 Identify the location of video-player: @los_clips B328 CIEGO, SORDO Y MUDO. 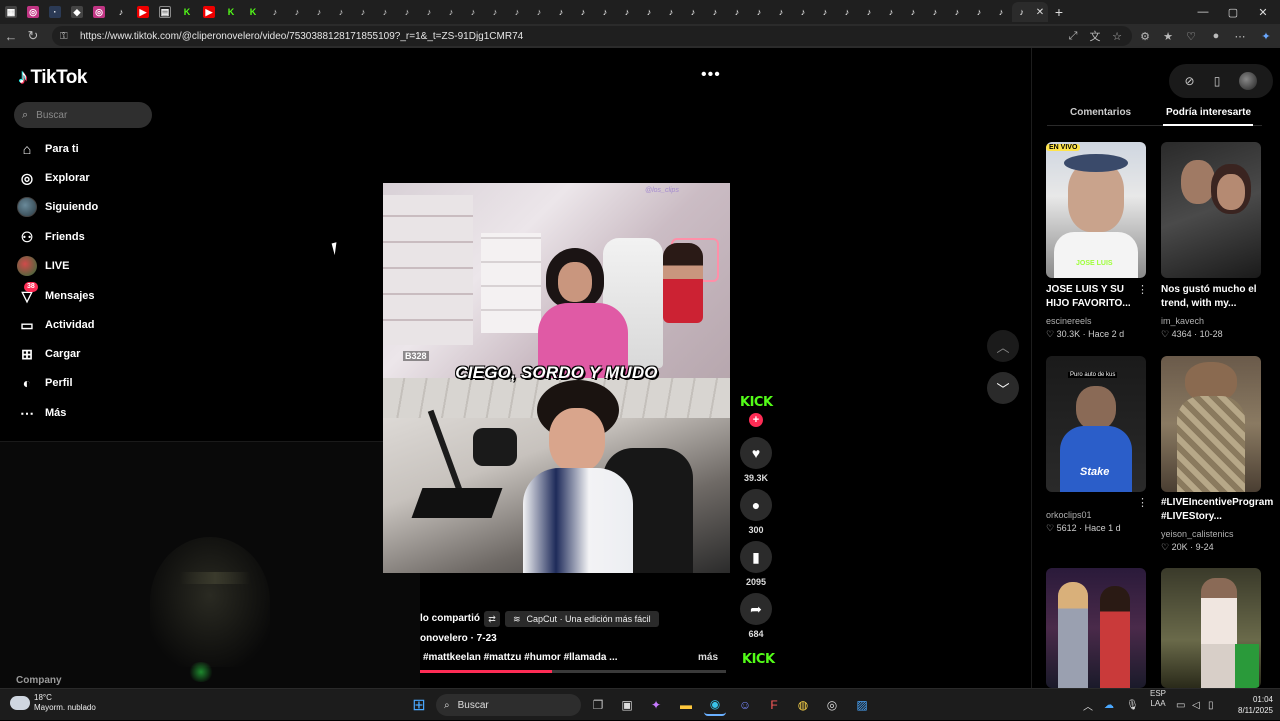
(556, 378).